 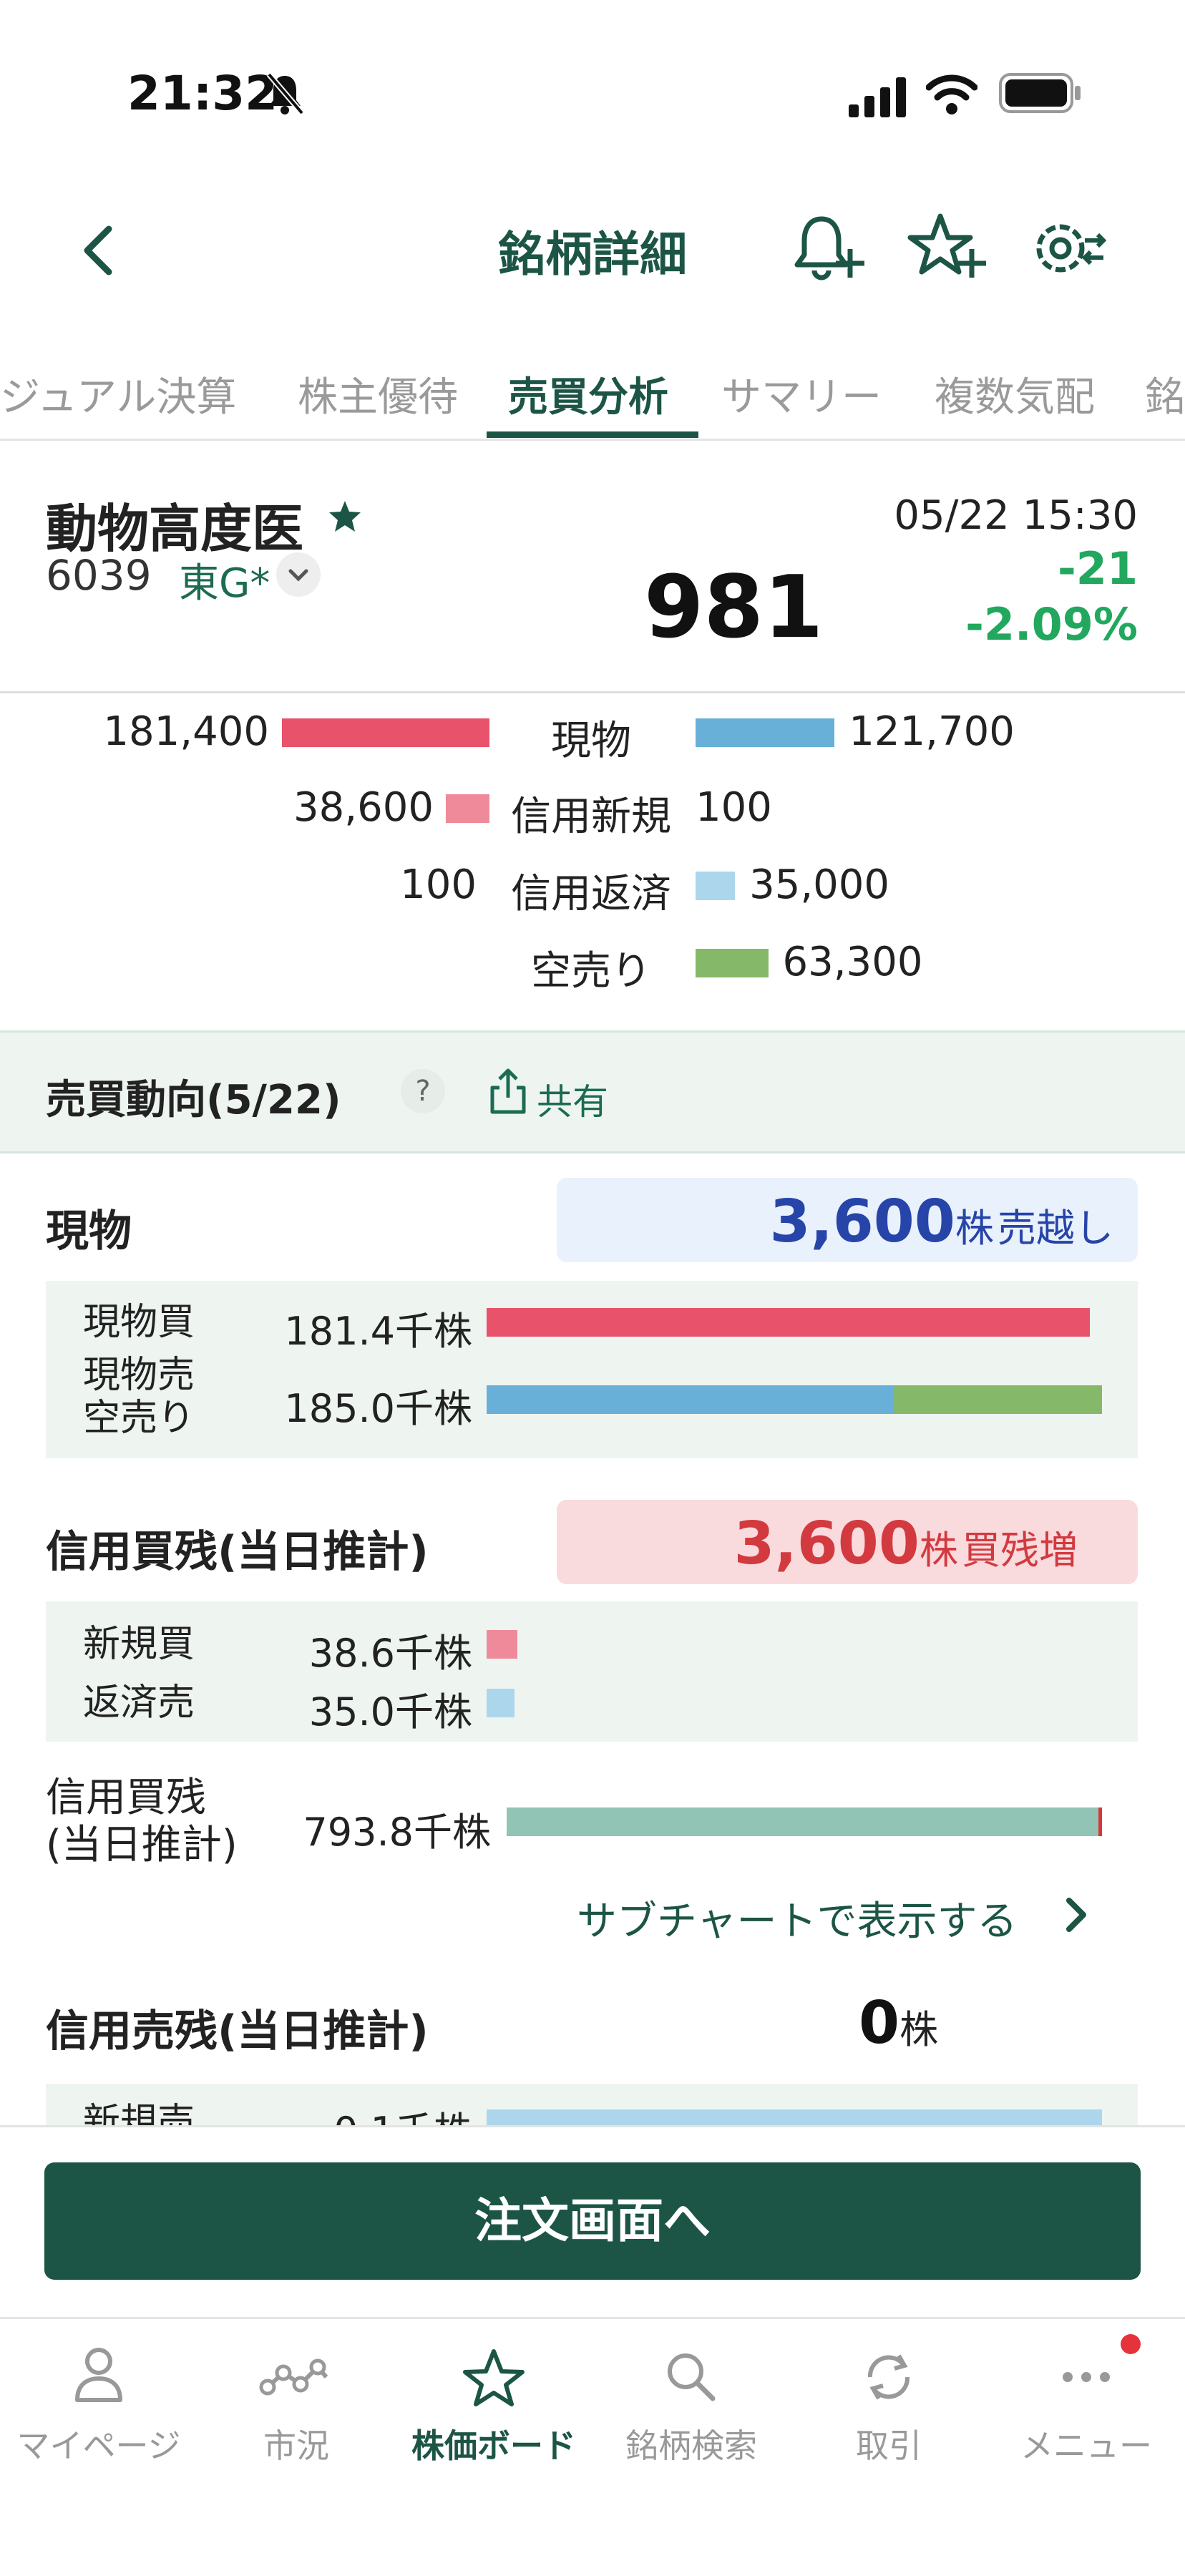 I want to click on favorite-add-button, so click(x=946, y=248).